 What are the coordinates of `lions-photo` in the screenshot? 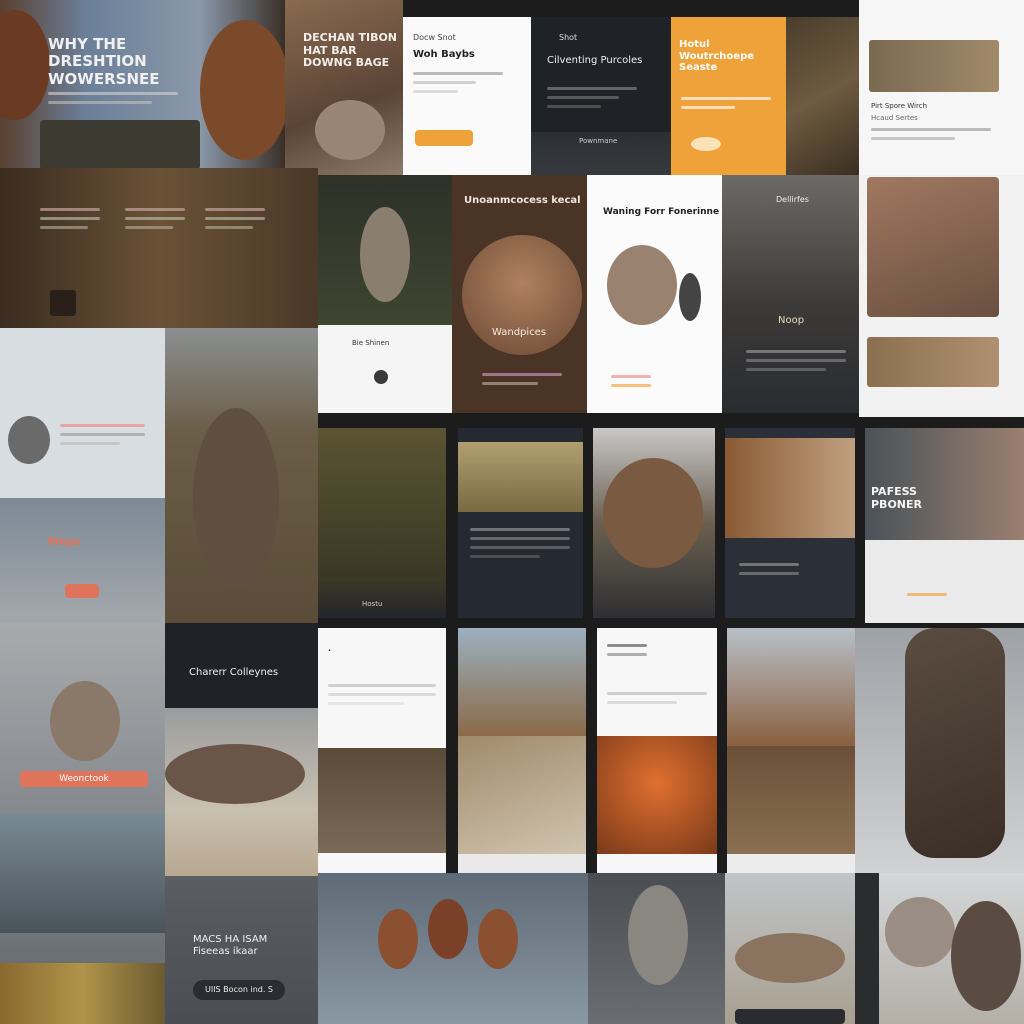 It's located at (791, 800).